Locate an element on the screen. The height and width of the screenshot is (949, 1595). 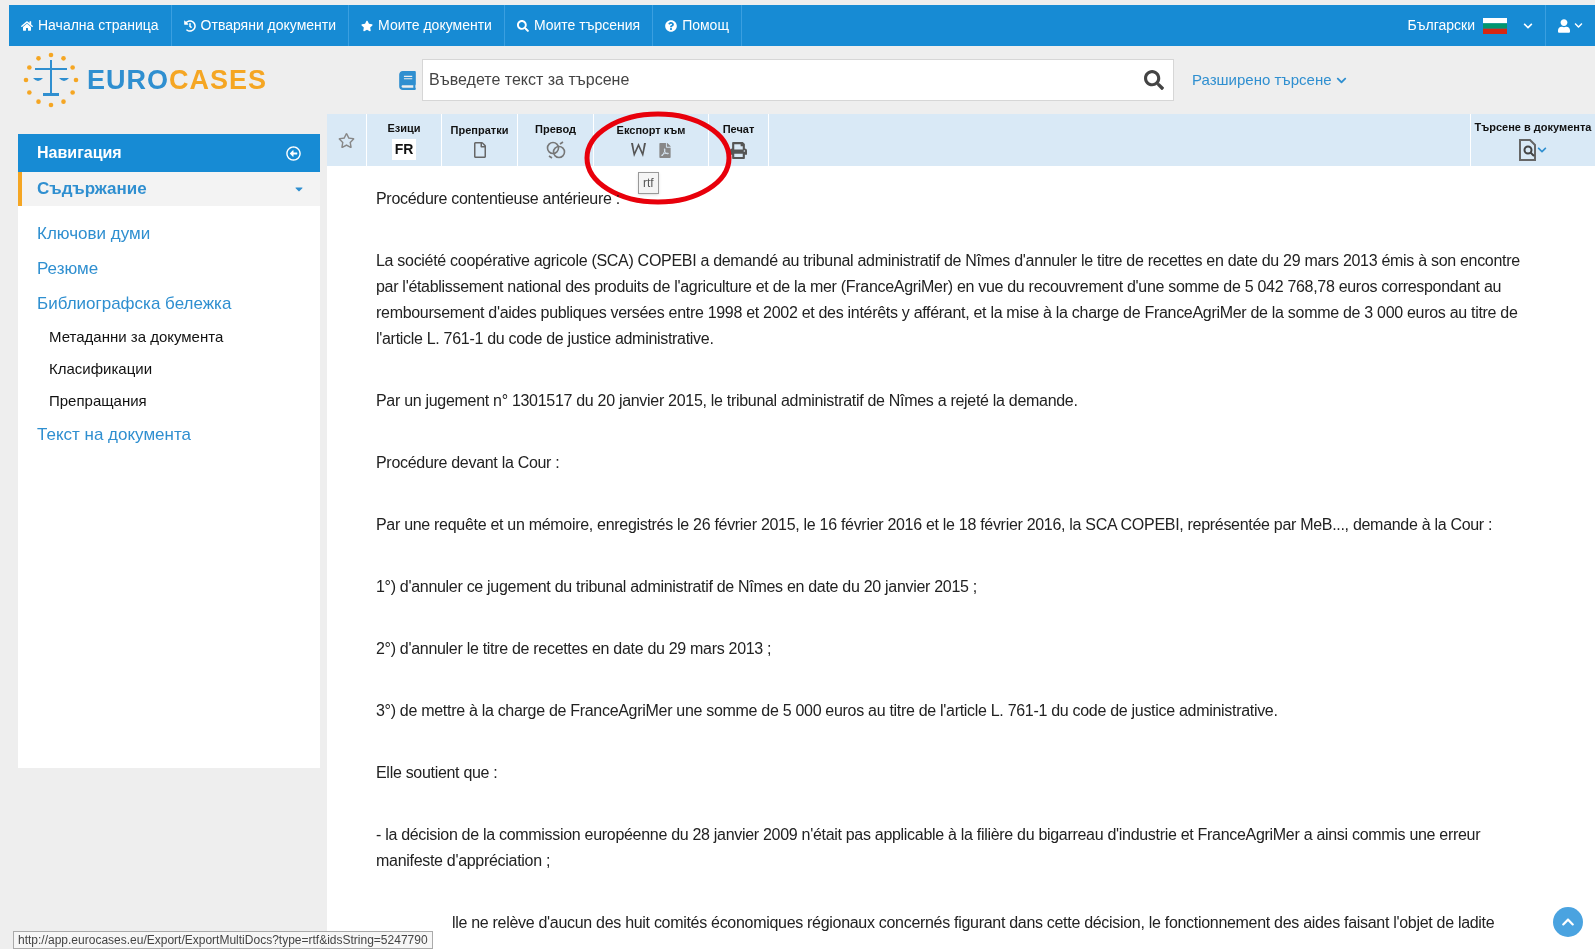
sidebar-link: Библиографска бележка is located at coordinates (178, 303).